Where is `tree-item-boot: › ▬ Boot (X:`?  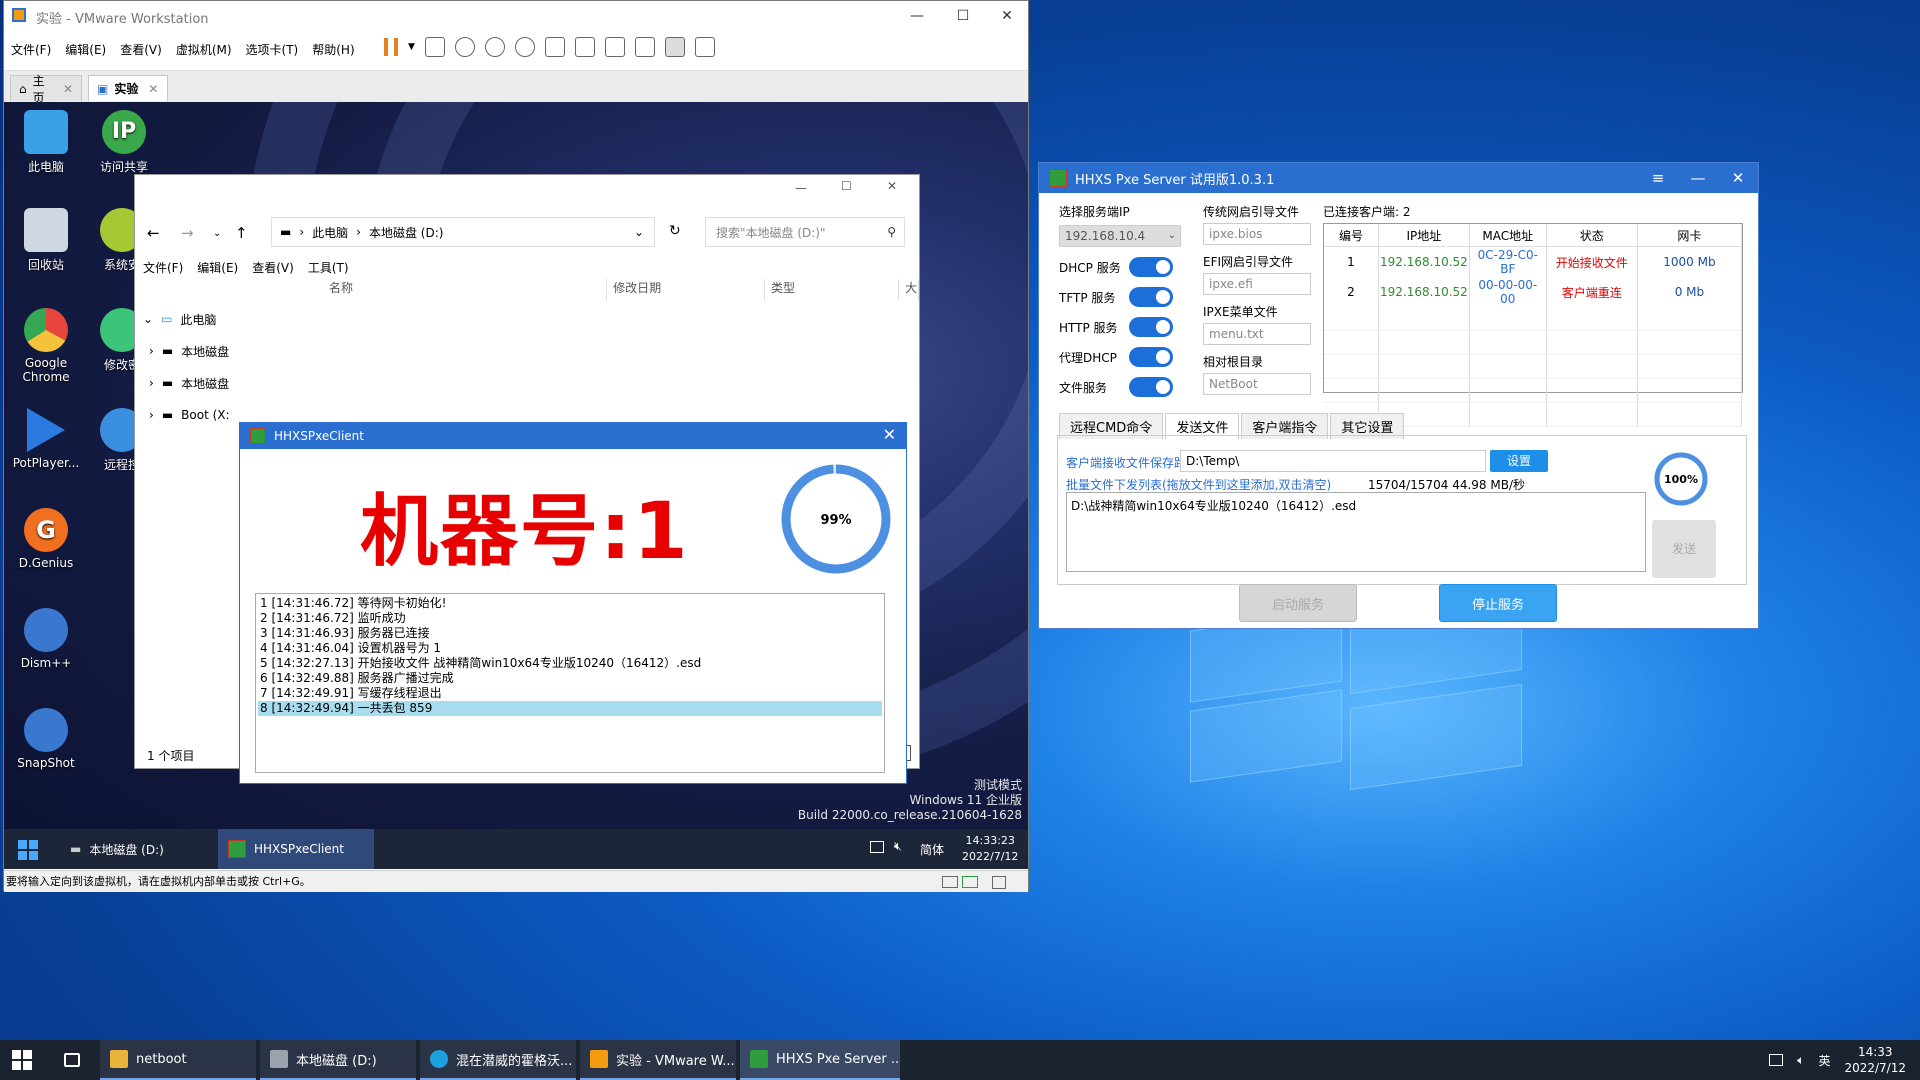
tree-item-boot: › ▬ Boot (X: is located at coordinates (198, 415).